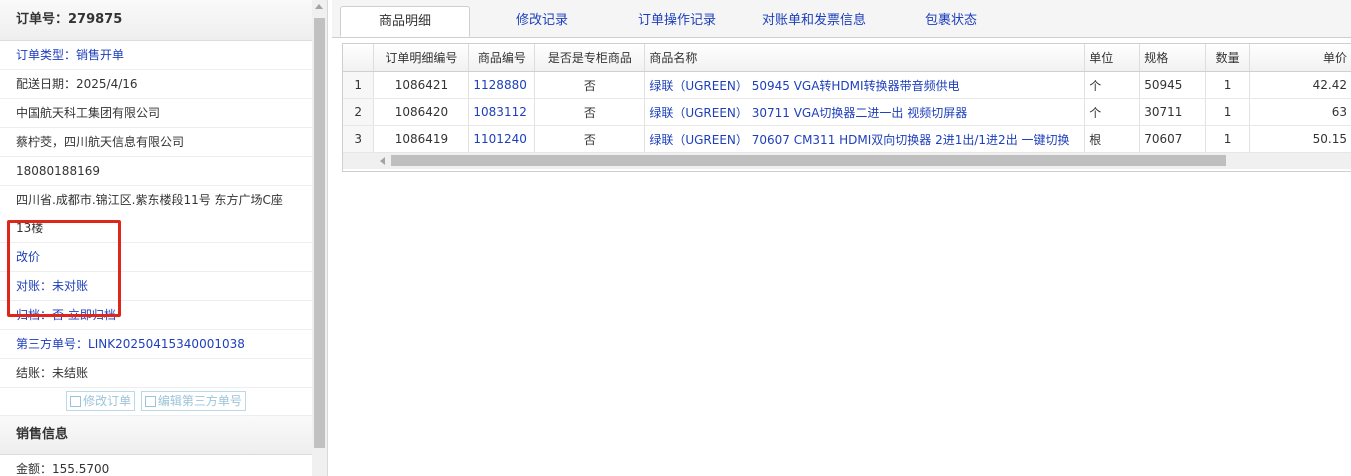 The width and height of the screenshot is (1351, 476). Describe the element at coordinates (808, 160) in the screenshot. I see `h-scrollbar-thumb` at that location.